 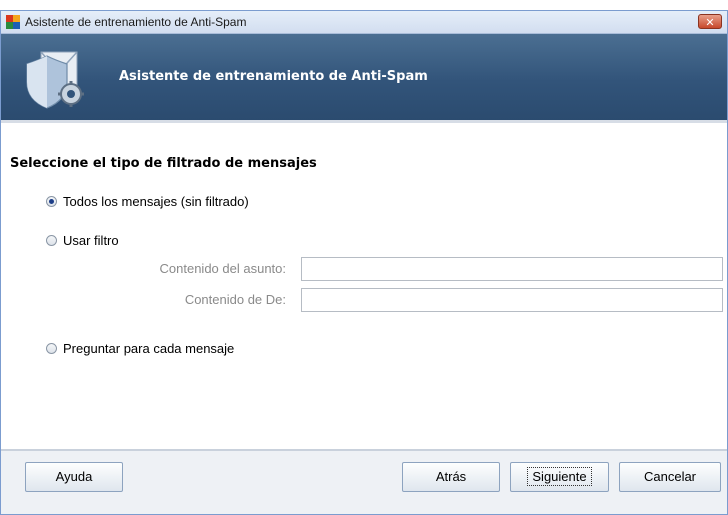 What do you see at coordinates (74, 477) in the screenshot?
I see `help-button: Ayuda` at bounding box center [74, 477].